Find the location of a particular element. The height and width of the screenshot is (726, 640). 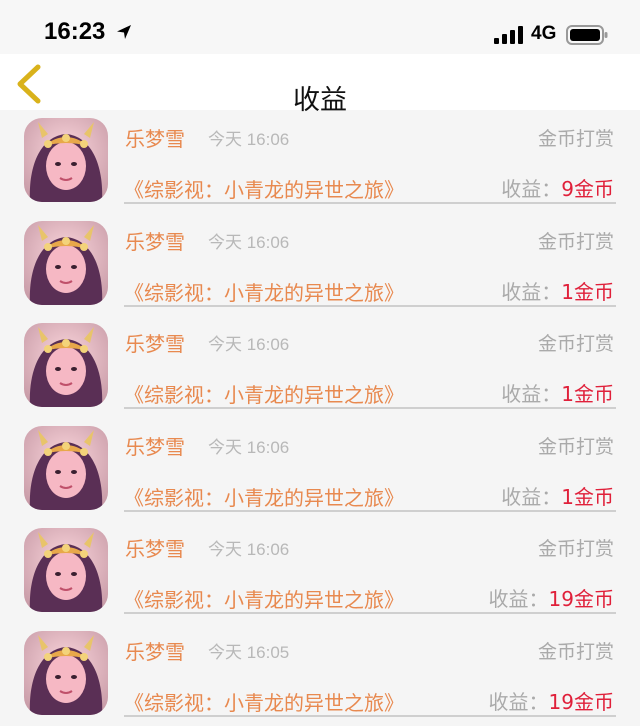

earnings-row: 乐梦雪 今天 16:06 金币打赏 《综影视：小青龙的异世之旅》 收益：19金币 is located at coordinates (320, 571).